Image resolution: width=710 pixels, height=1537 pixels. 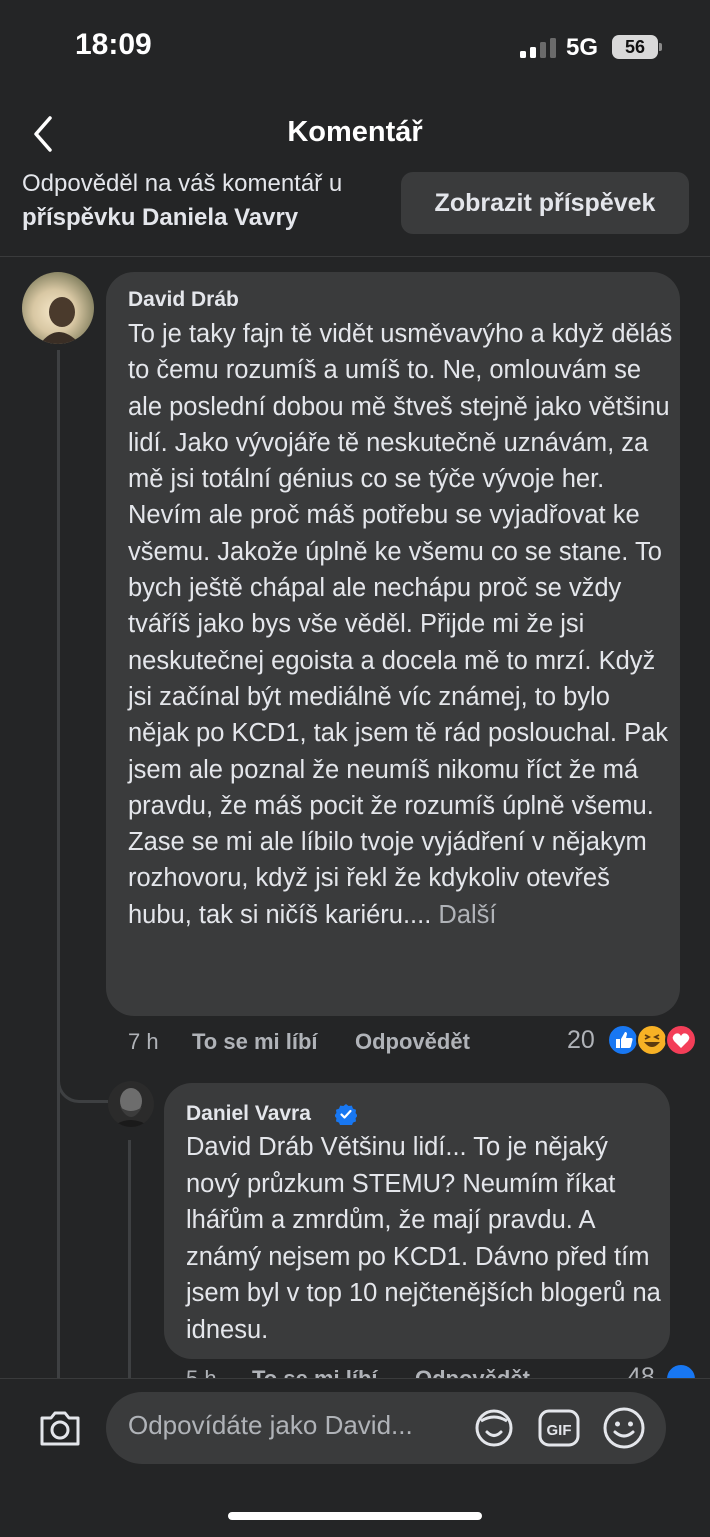 I want to click on reply-button: Odpovědět, so click(x=412, y=1042).